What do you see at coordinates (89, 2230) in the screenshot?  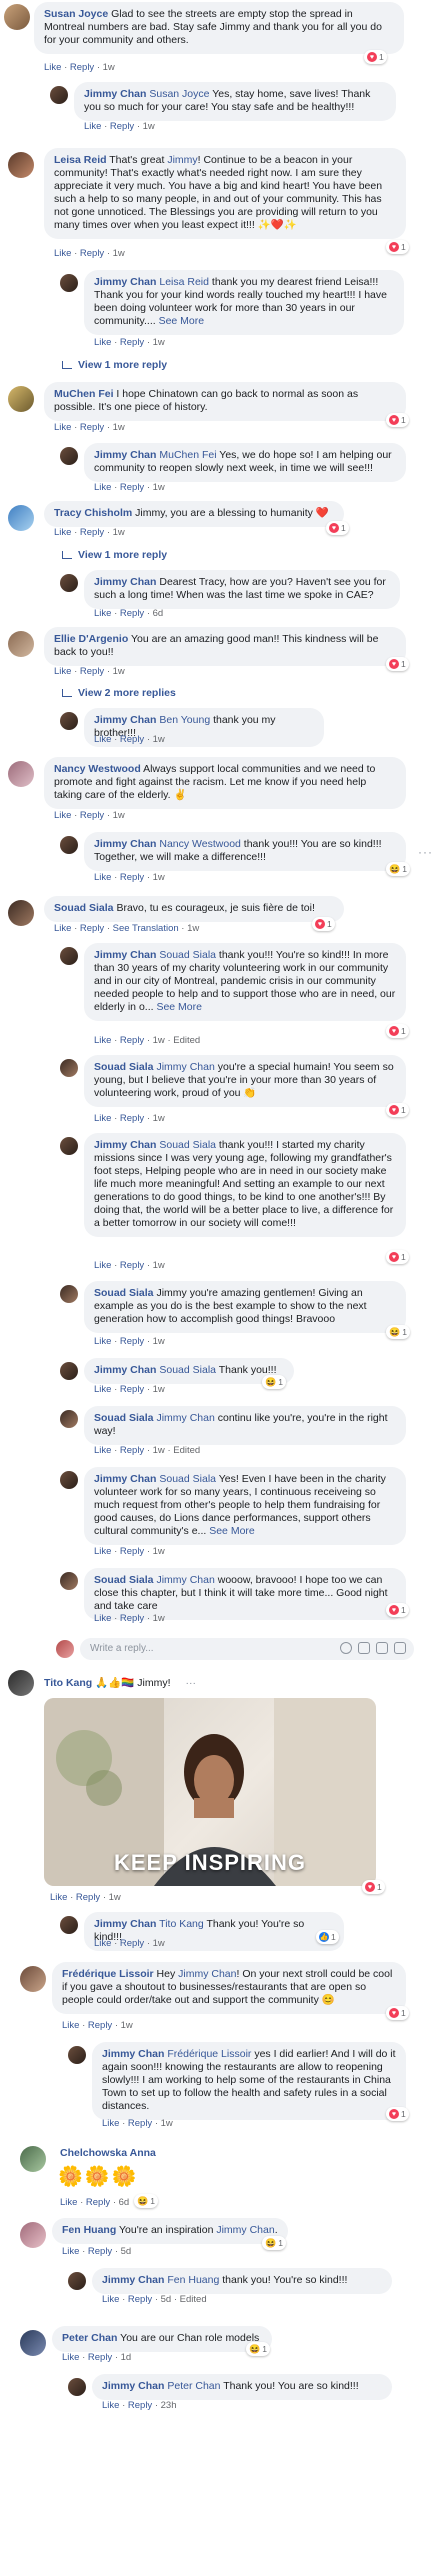 I see `commenter-name: Fen Huang` at bounding box center [89, 2230].